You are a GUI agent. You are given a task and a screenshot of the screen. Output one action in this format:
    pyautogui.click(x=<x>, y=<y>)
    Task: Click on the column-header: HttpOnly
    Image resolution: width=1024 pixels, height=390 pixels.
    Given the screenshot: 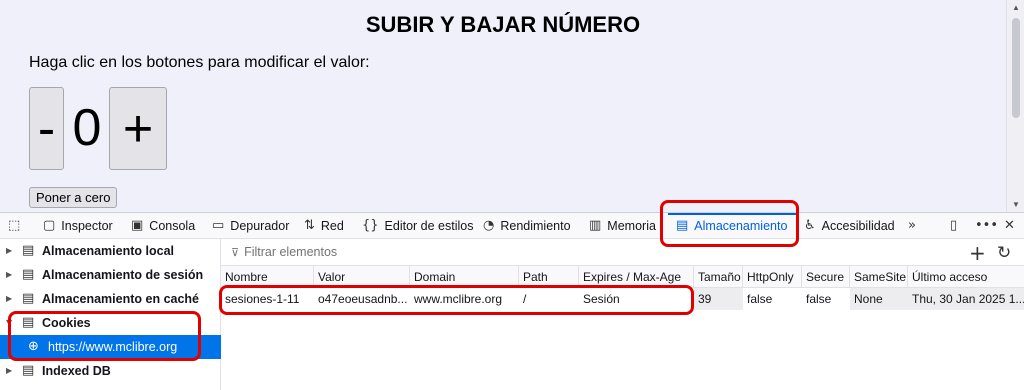 What is the action you would take?
    pyautogui.click(x=772, y=277)
    